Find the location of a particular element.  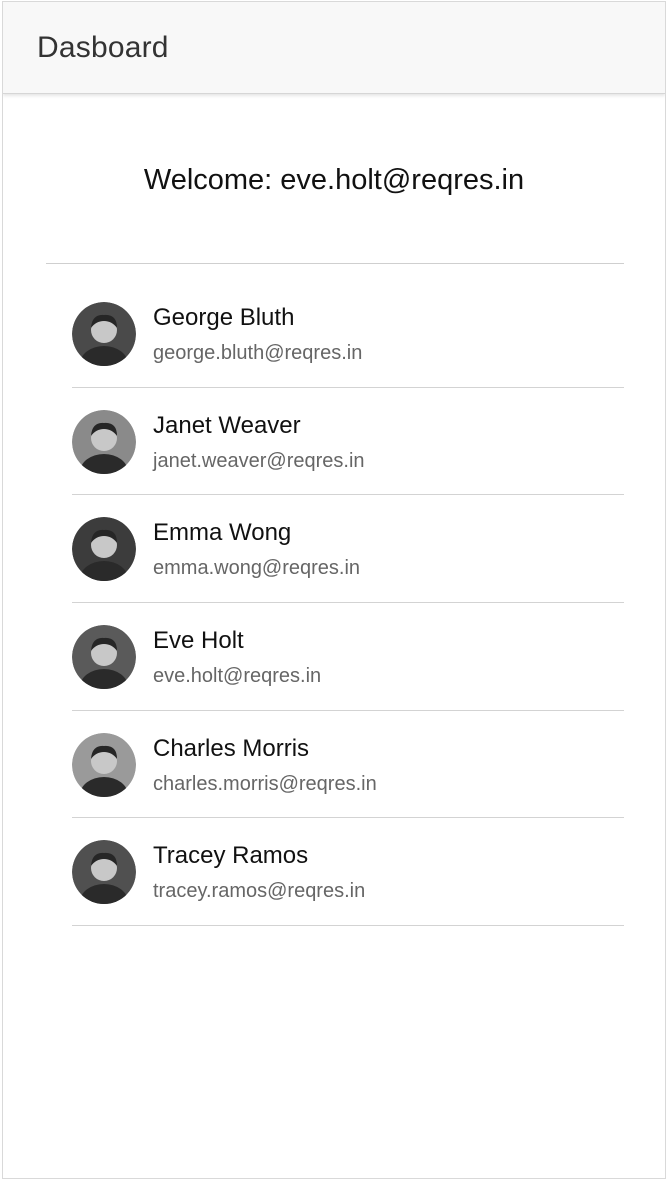

user-email: emma.wong@reqres.in is located at coordinates (257, 568).